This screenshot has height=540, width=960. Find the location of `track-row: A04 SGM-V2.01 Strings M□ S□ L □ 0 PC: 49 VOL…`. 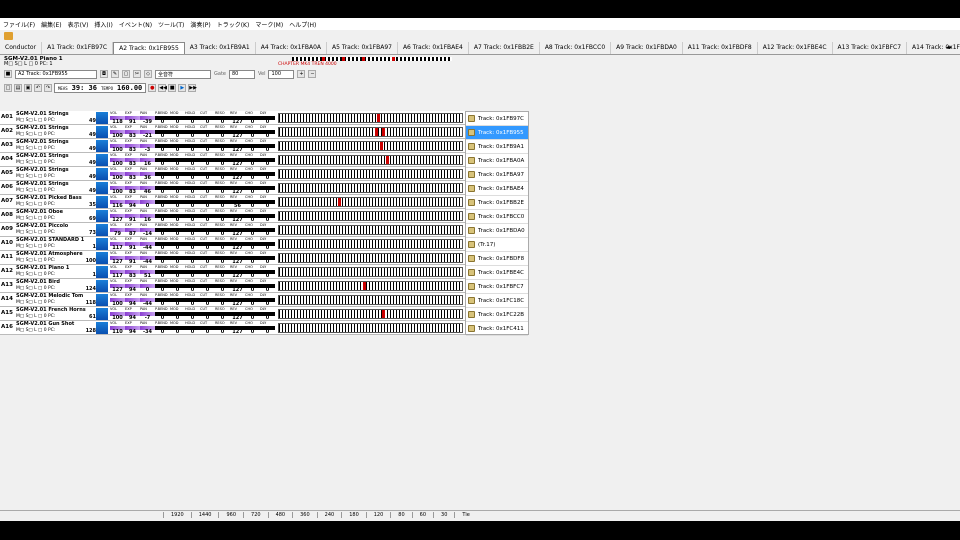

track-row: A04 SGM-V2.01 Strings M□ S□ L □ 0 PC: 49 VOL… is located at coordinates (232, 160).